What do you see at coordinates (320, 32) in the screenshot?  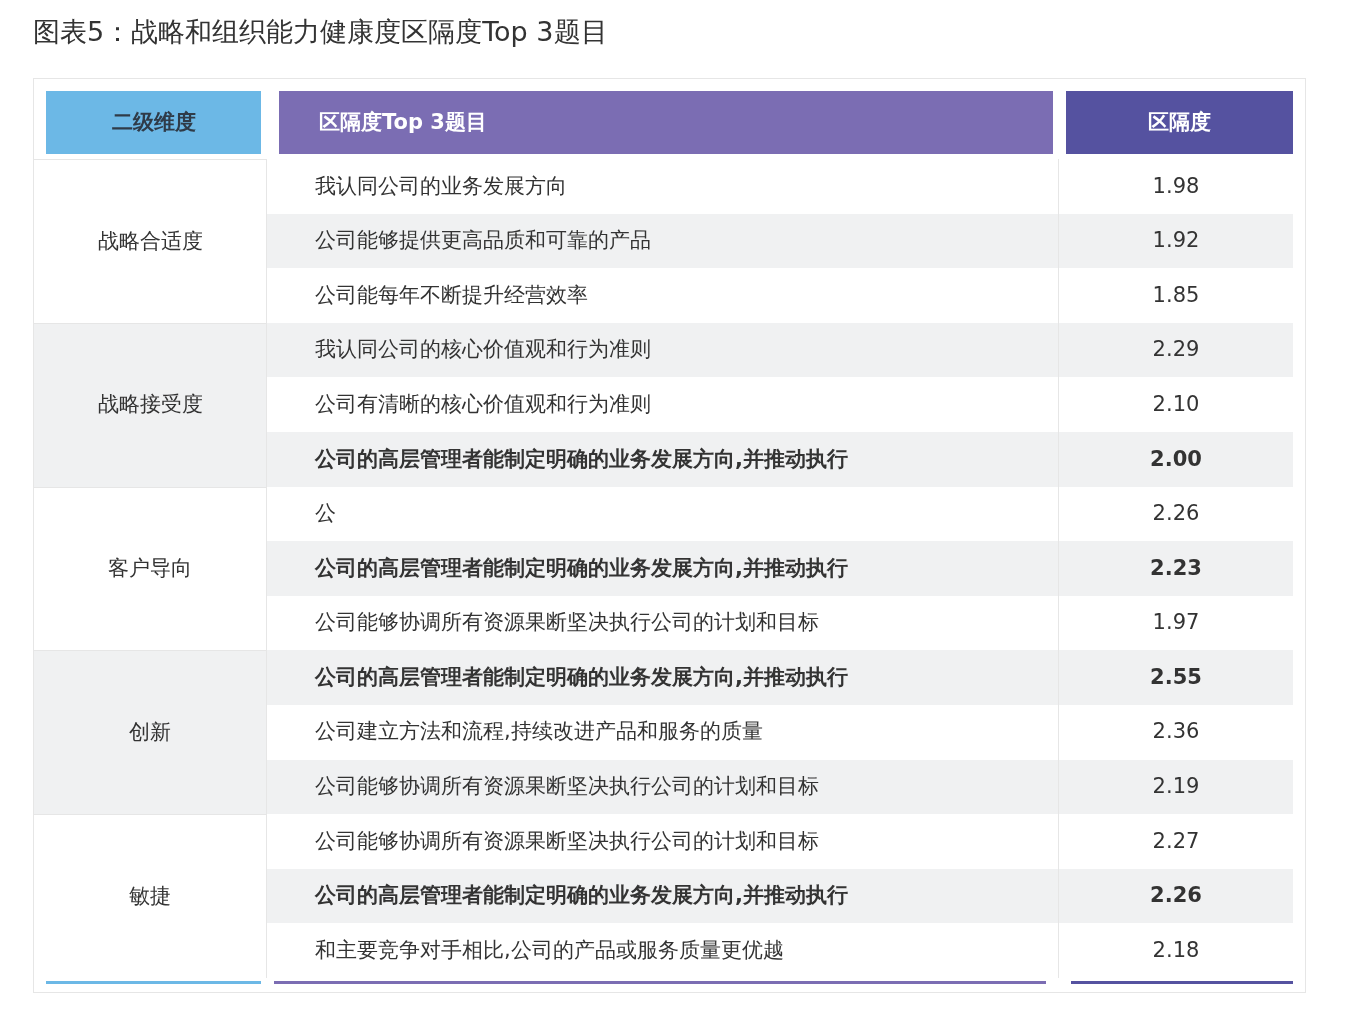 I see `chart-title: 图表5：战略和组织能力健康度区隔度Top 3题目` at bounding box center [320, 32].